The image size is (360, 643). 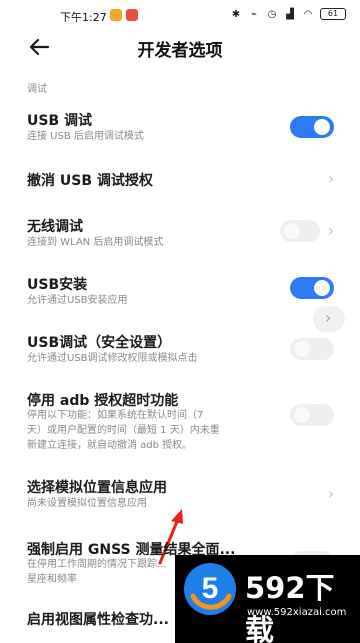 What do you see at coordinates (37, 89) in the screenshot?
I see `section-header-debug: 调试` at bounding box center [37, 89].